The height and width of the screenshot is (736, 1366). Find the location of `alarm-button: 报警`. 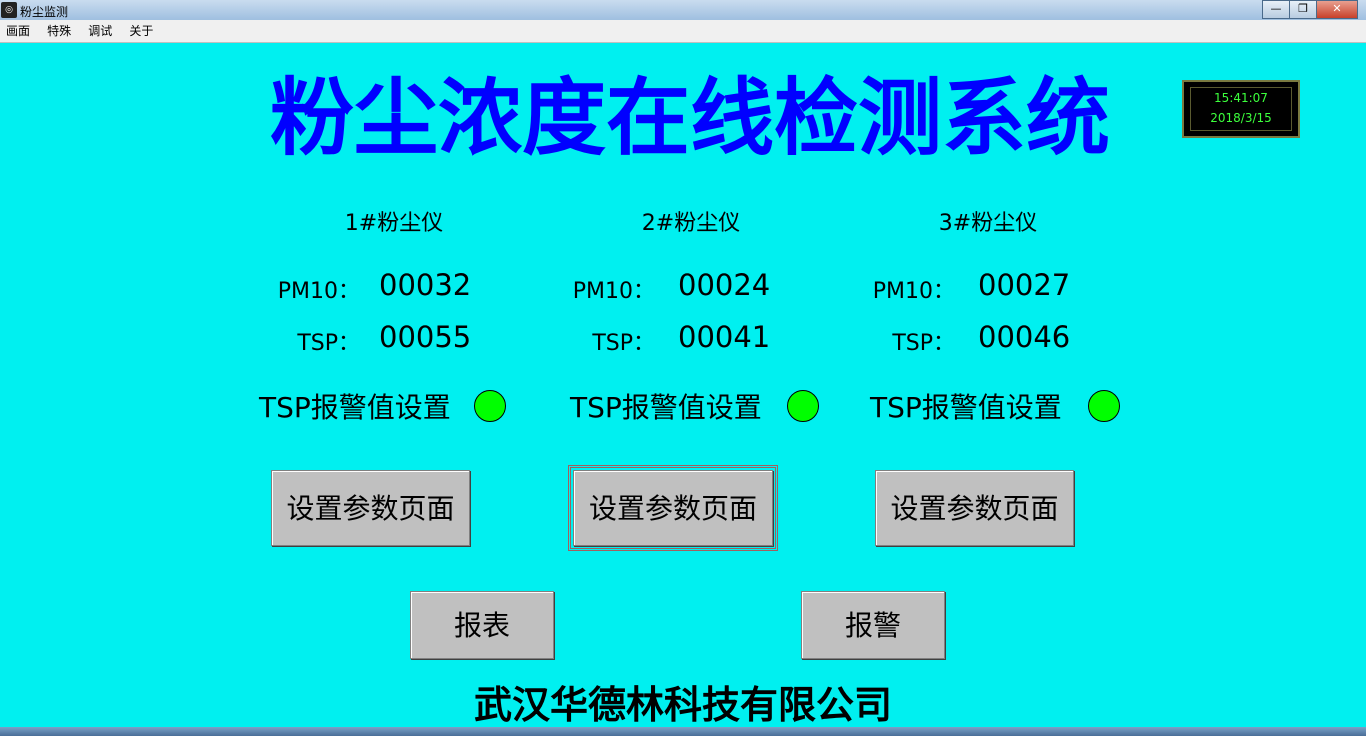

alarm-button: 报警 is located at coordinates (873, 625).